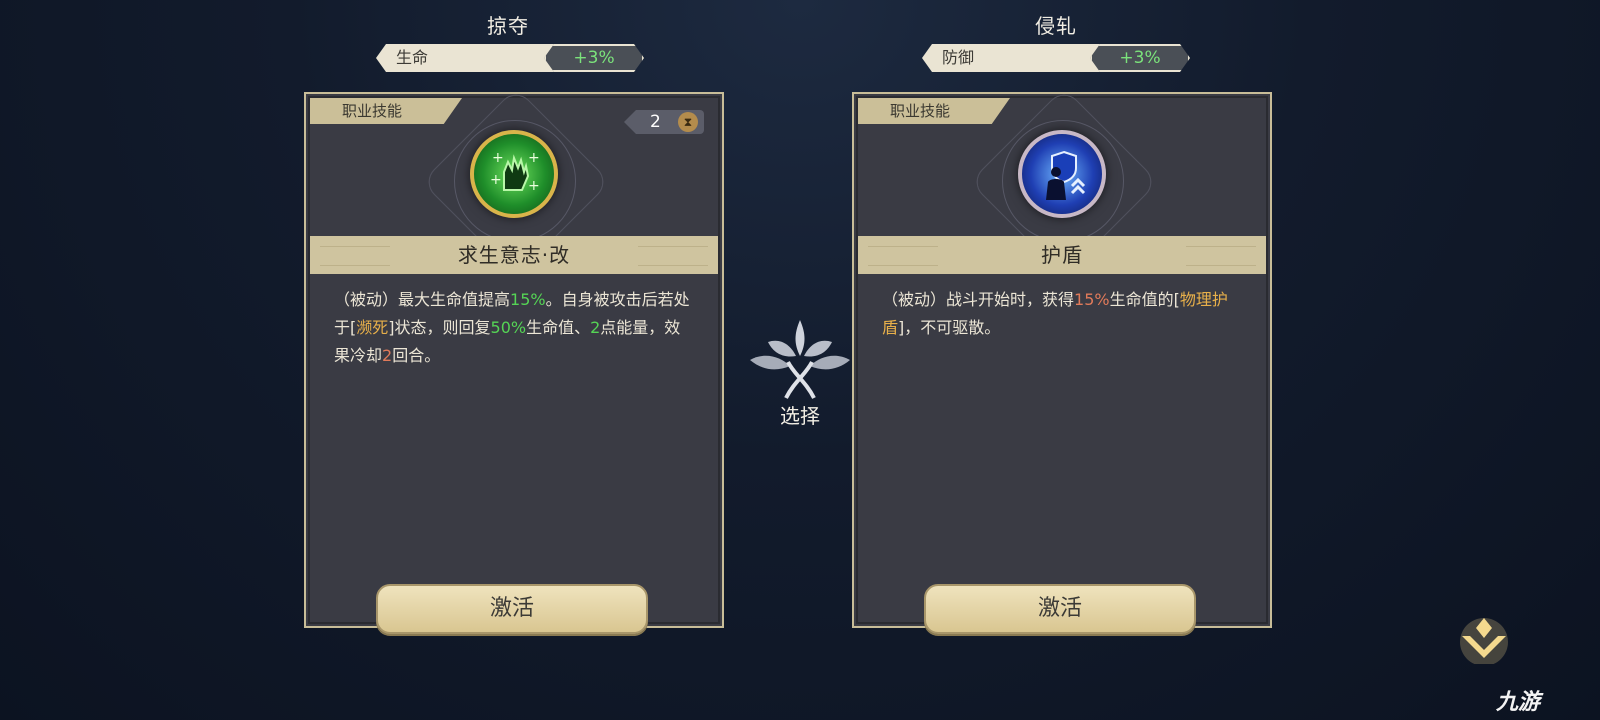 The height and width of the screenshot is (720, 1600). What do you see at coordinates (800, 357) in the screenshot?
I see `select-tree-emblem` at bounding box center [800, 357].